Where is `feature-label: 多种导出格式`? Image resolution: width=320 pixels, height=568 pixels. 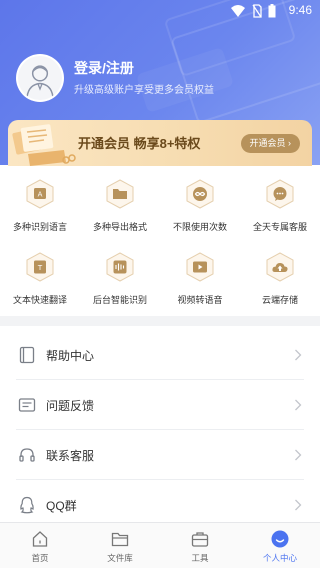 feature-label: 多种导出格式 is located at coordinates (119, 227).